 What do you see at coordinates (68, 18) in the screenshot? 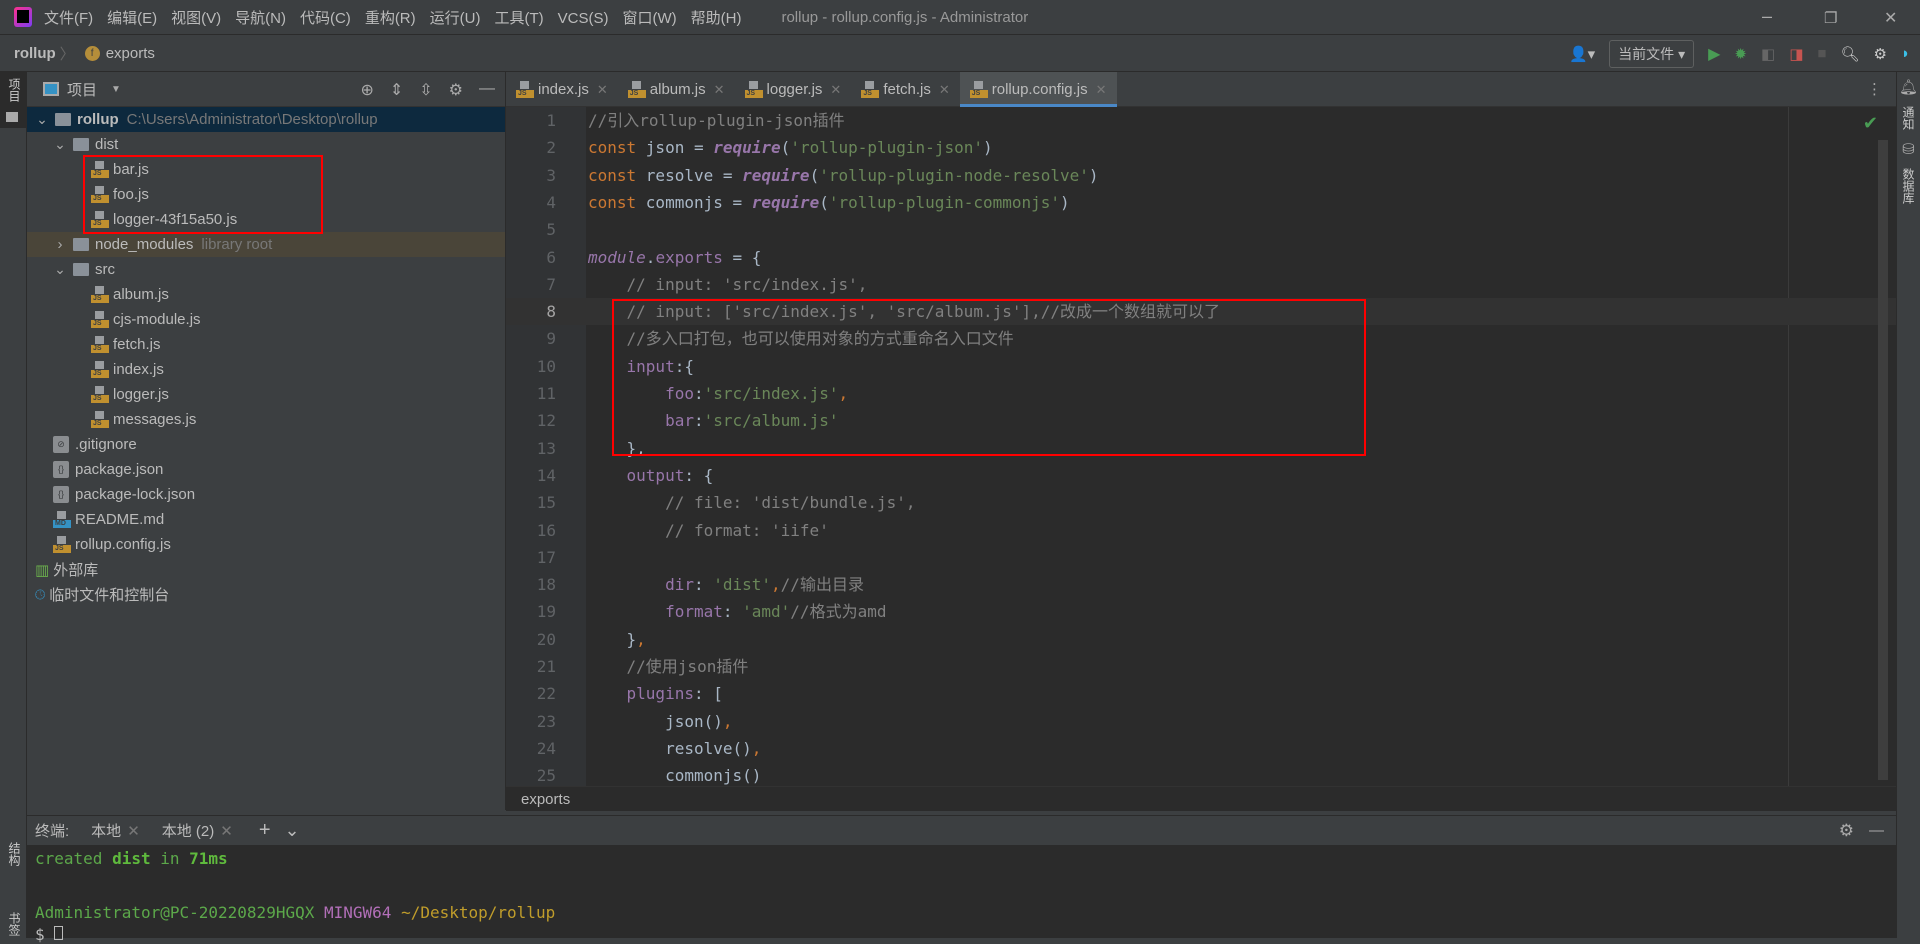
I see `menu-item: 文件(F)` at bounding box center [68, 18].